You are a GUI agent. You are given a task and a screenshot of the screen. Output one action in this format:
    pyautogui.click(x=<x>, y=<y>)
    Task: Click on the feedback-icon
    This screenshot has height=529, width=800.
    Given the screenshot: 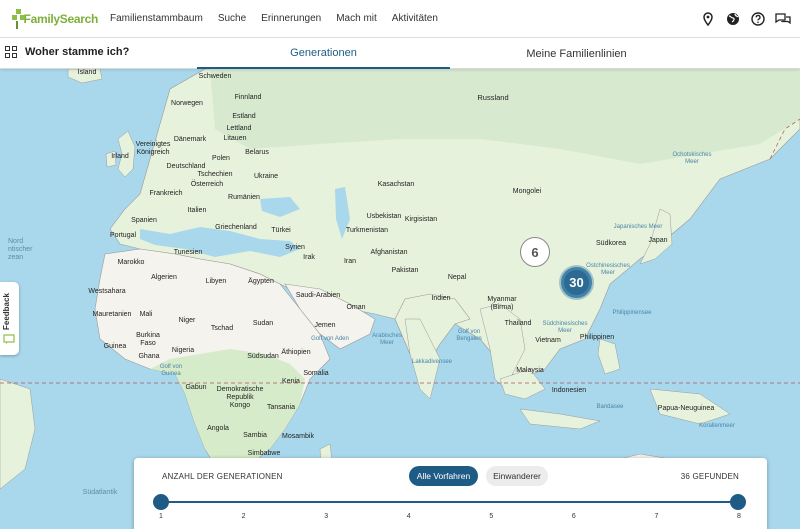 What is the action you would take?
    pyautogui.click(x=9, y=338)
    